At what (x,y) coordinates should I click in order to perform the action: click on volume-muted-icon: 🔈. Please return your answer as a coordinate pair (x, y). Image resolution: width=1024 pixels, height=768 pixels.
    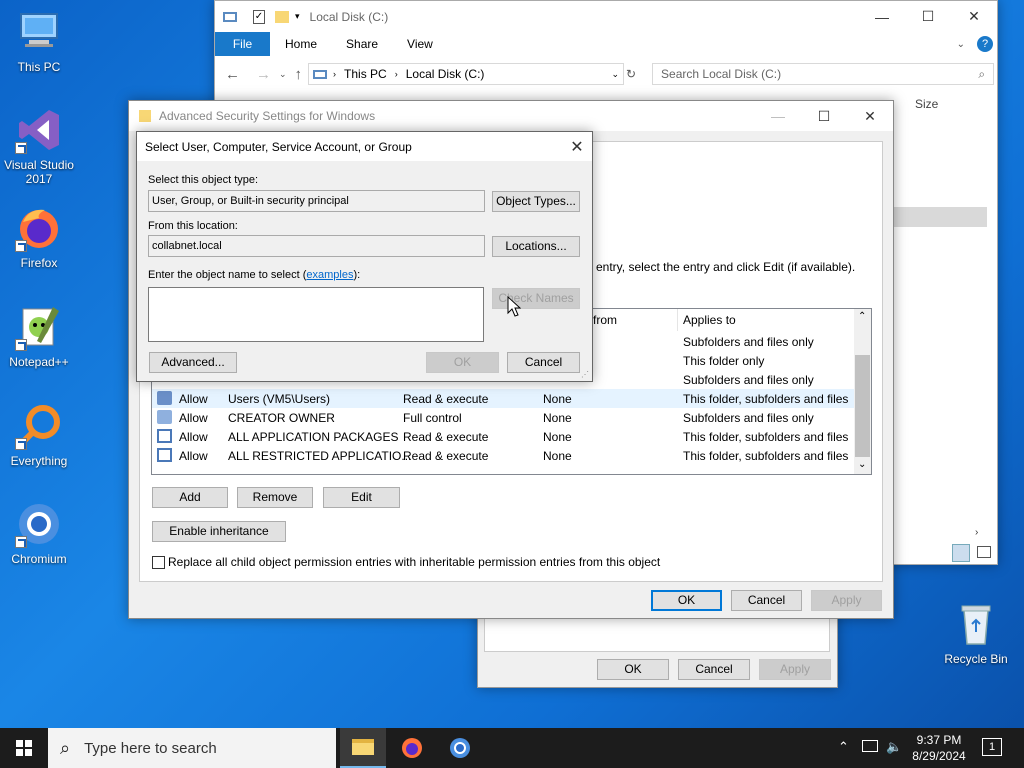
    Looking at the image, I should click on (894, 747).